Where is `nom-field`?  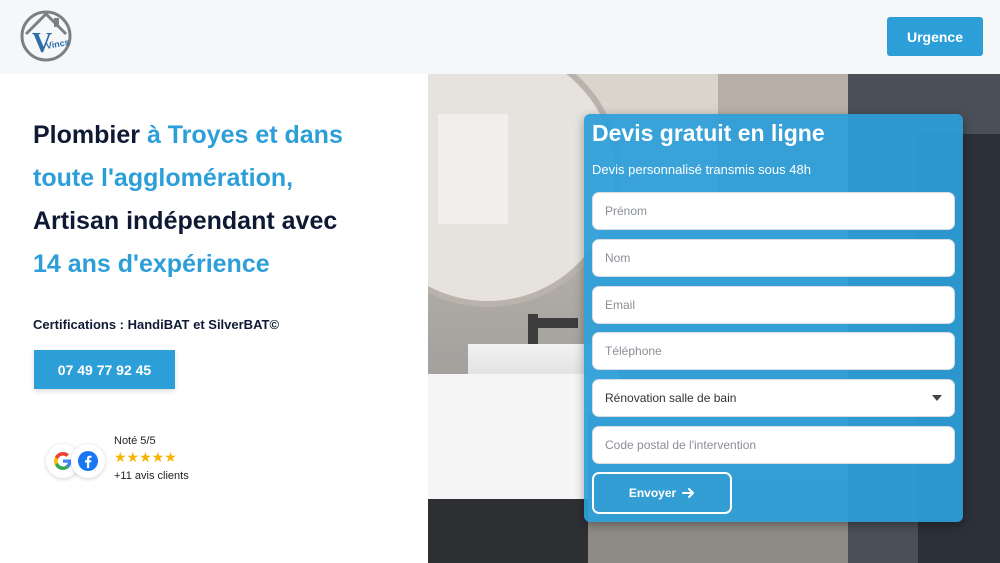 nom-field is located at coordinates (773, 258).